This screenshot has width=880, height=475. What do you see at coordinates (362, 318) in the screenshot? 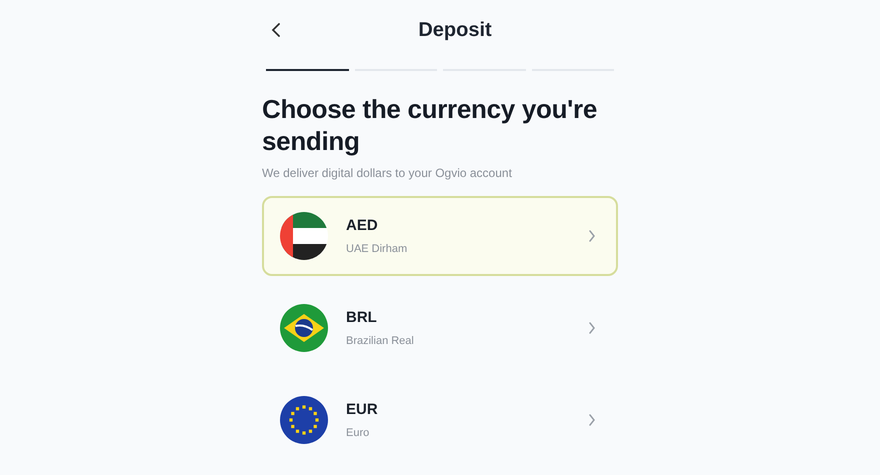
I see `currency-code: BRL` at bounding box center [362, 318].